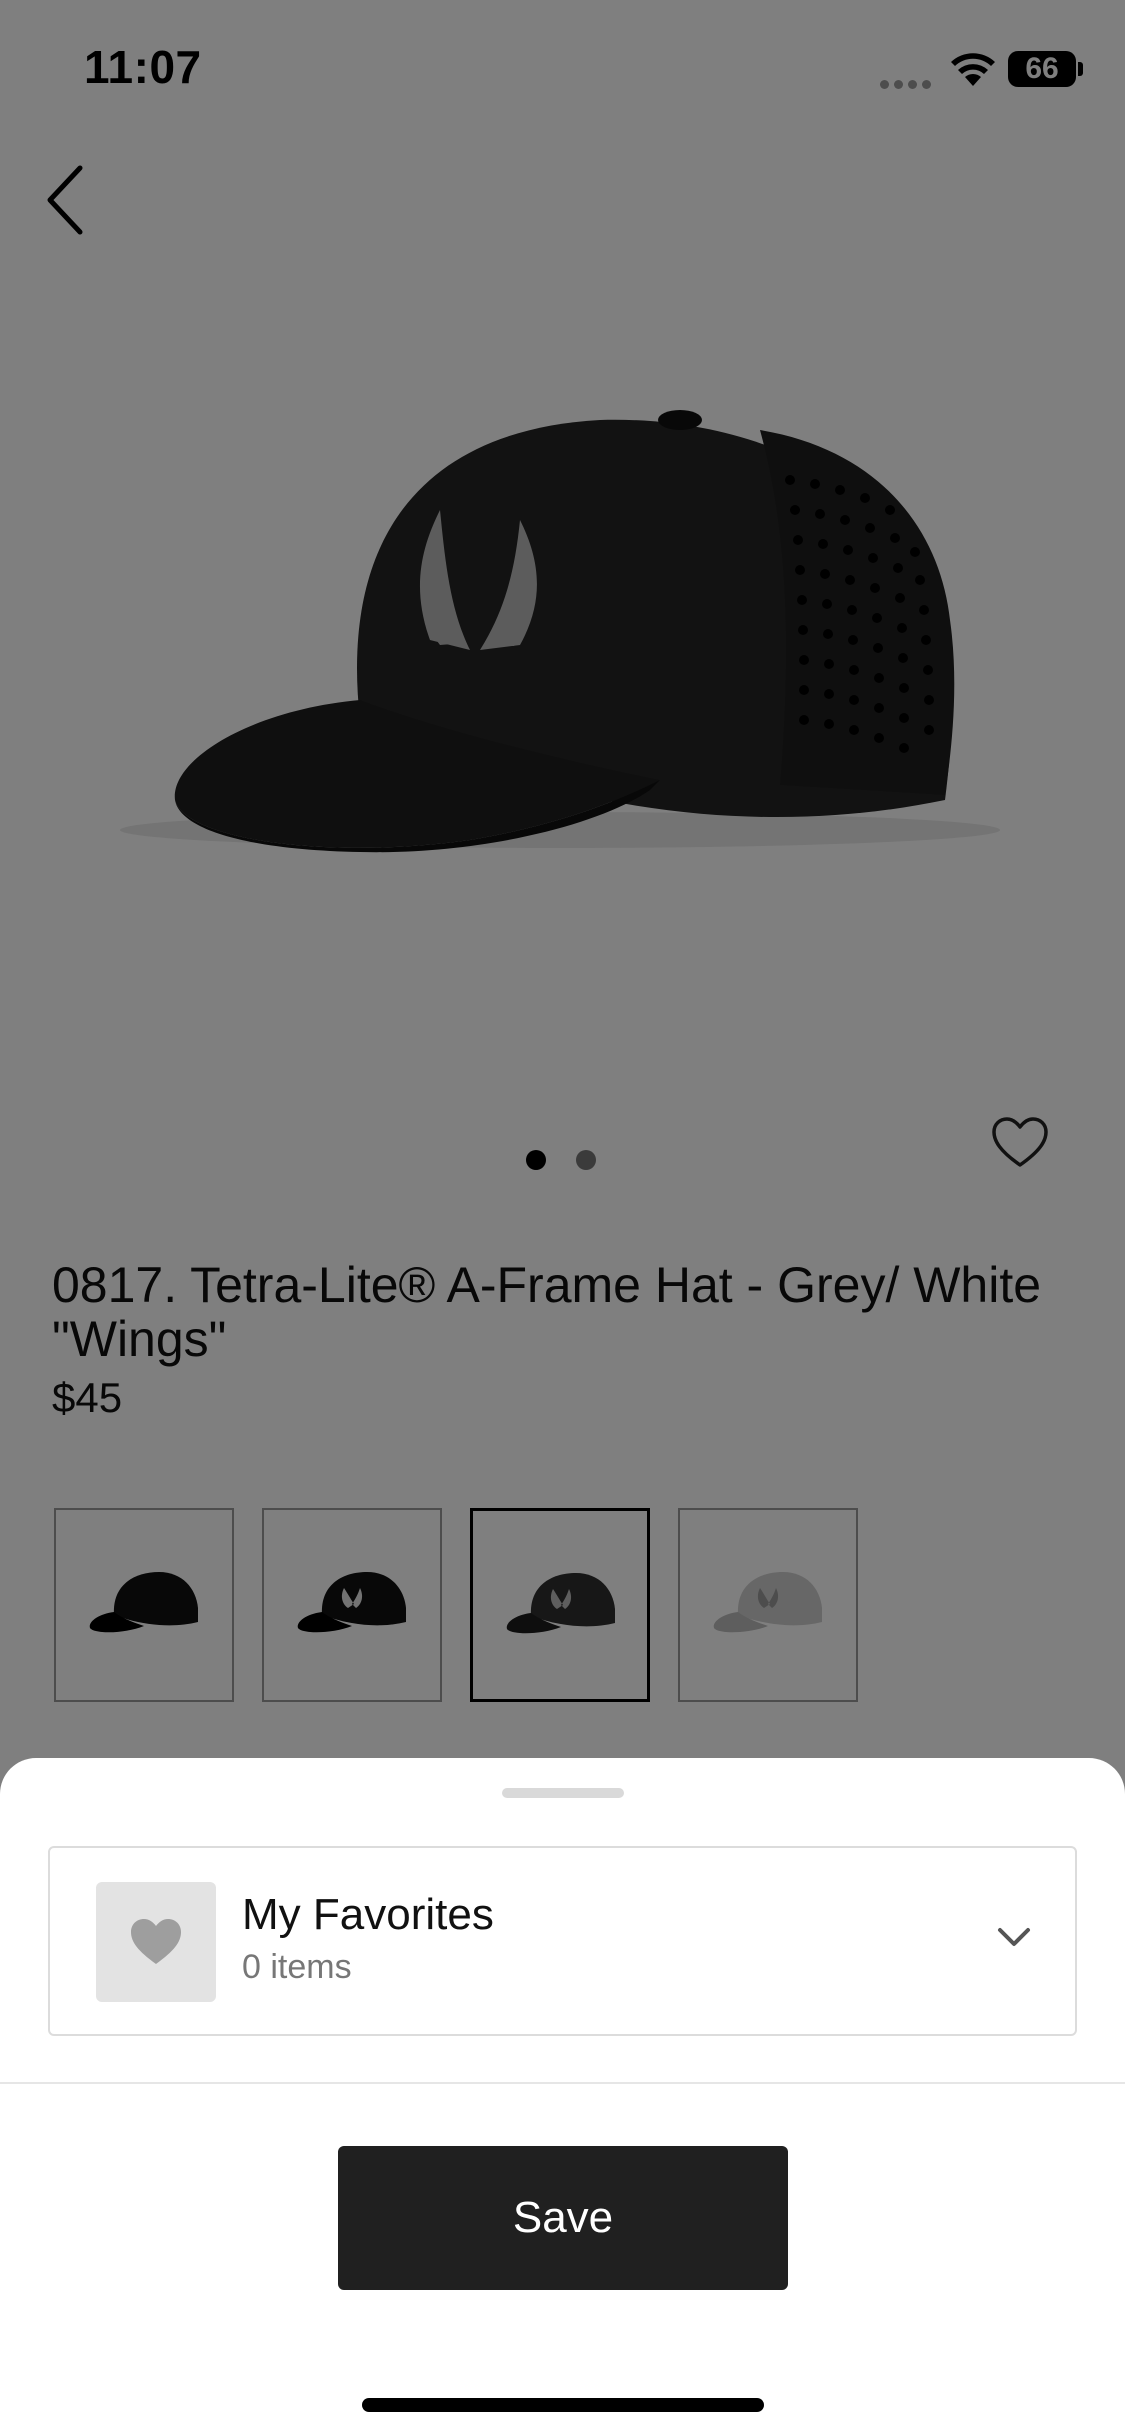  I want to click on home-indicator, so click(563, 2405).